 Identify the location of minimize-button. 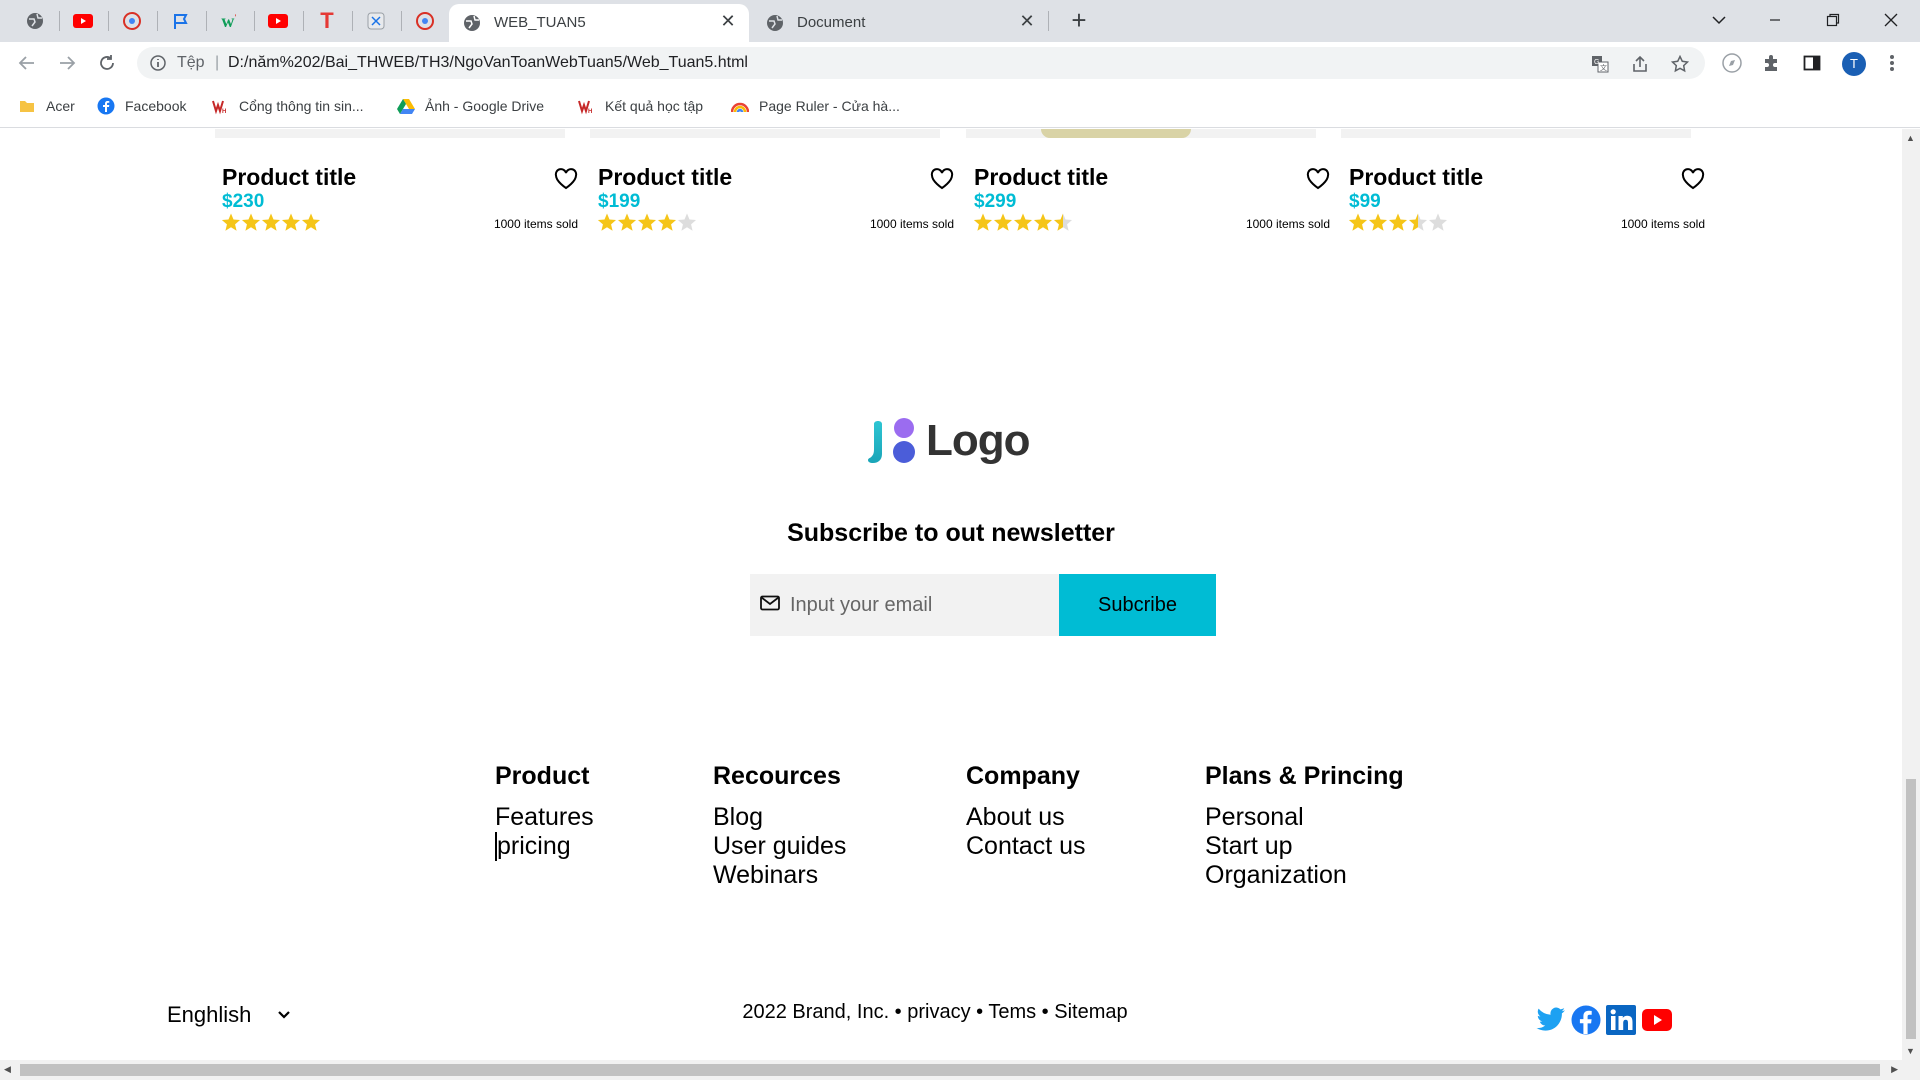
(1775, 20).